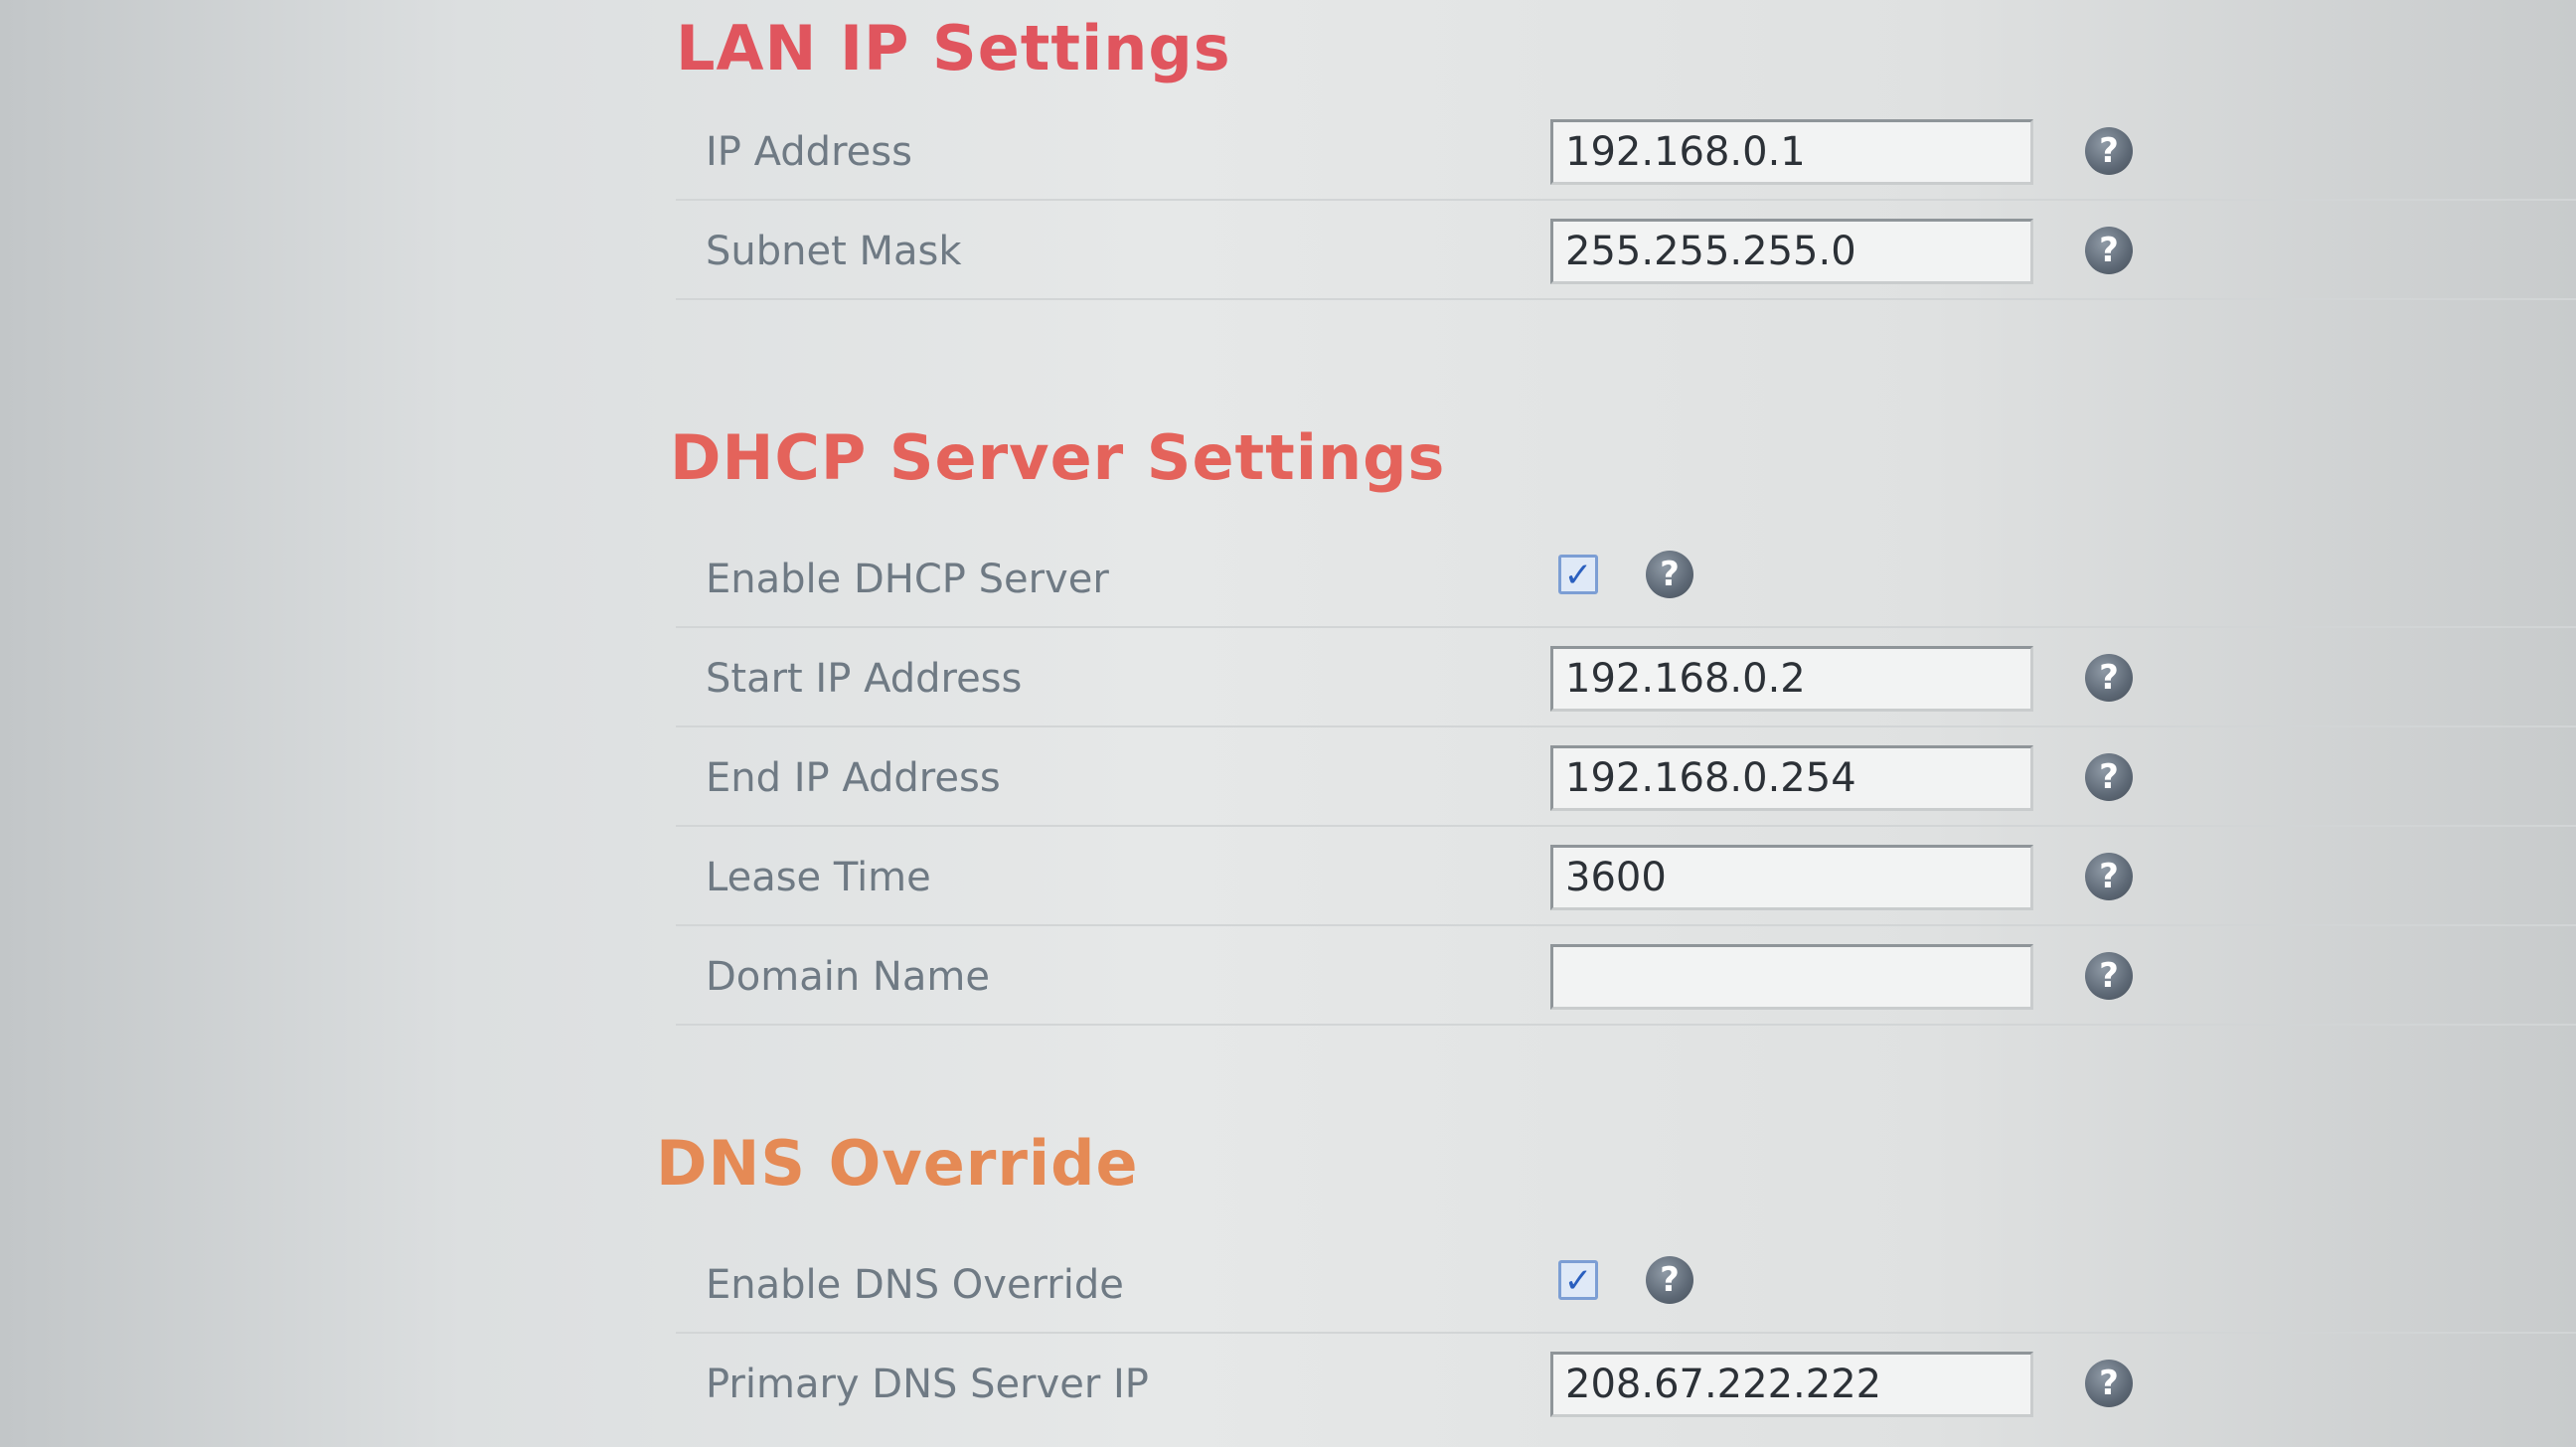 This screenshot has height=1447, width=2576. What do you see at coordinates (864, 679) in the screenshot?
I see `start-ip-label: Start IP Address` at bounding box center [864, 679].